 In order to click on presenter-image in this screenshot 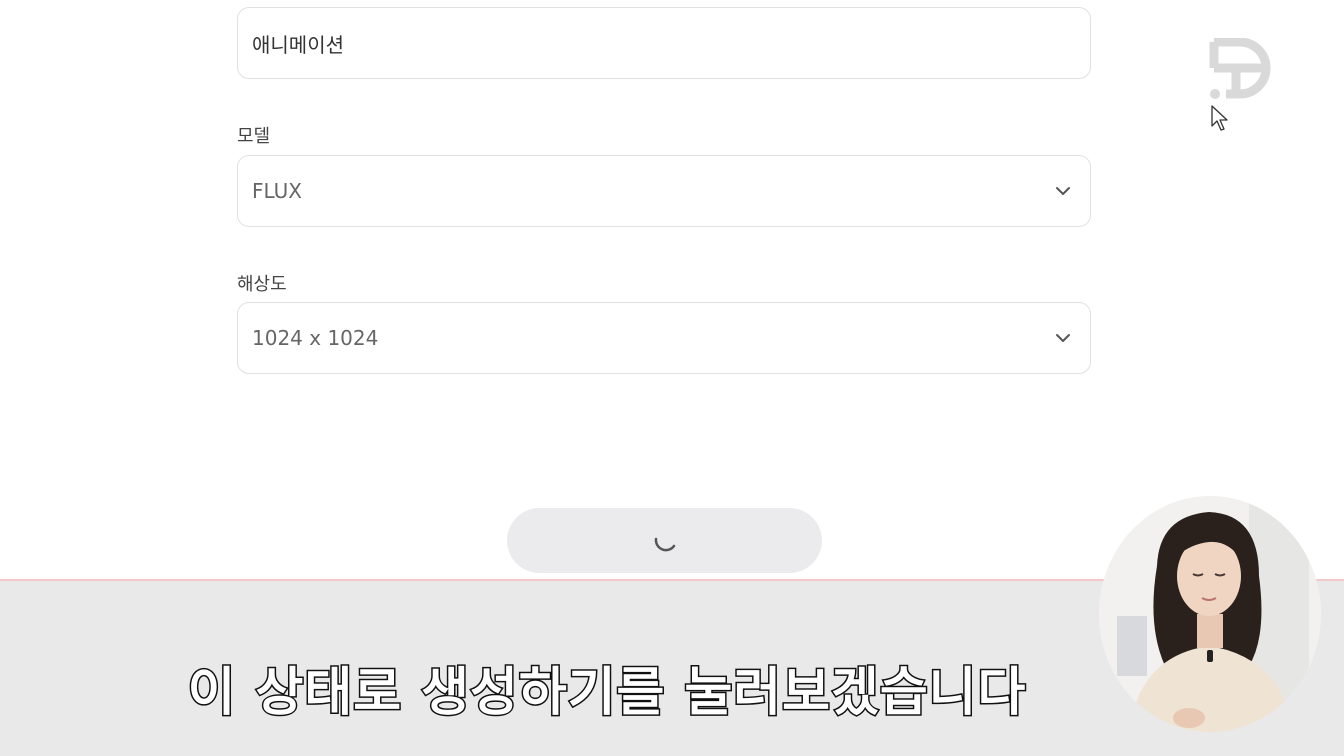, I will do `click(1210, 614)`.